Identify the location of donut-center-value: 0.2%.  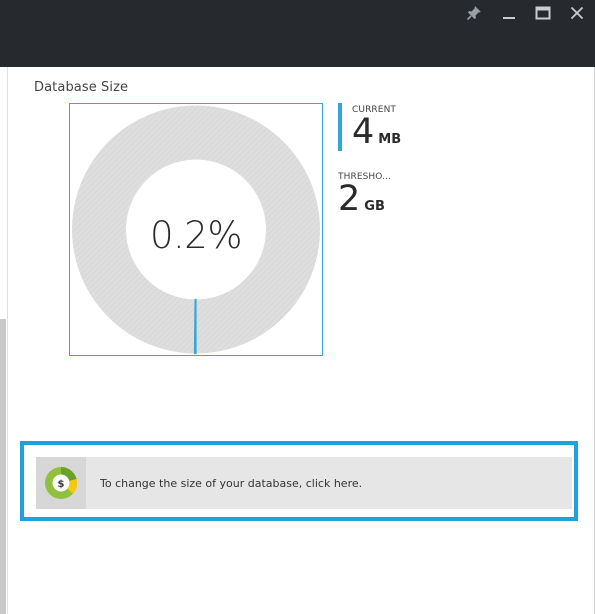
(196, 235).